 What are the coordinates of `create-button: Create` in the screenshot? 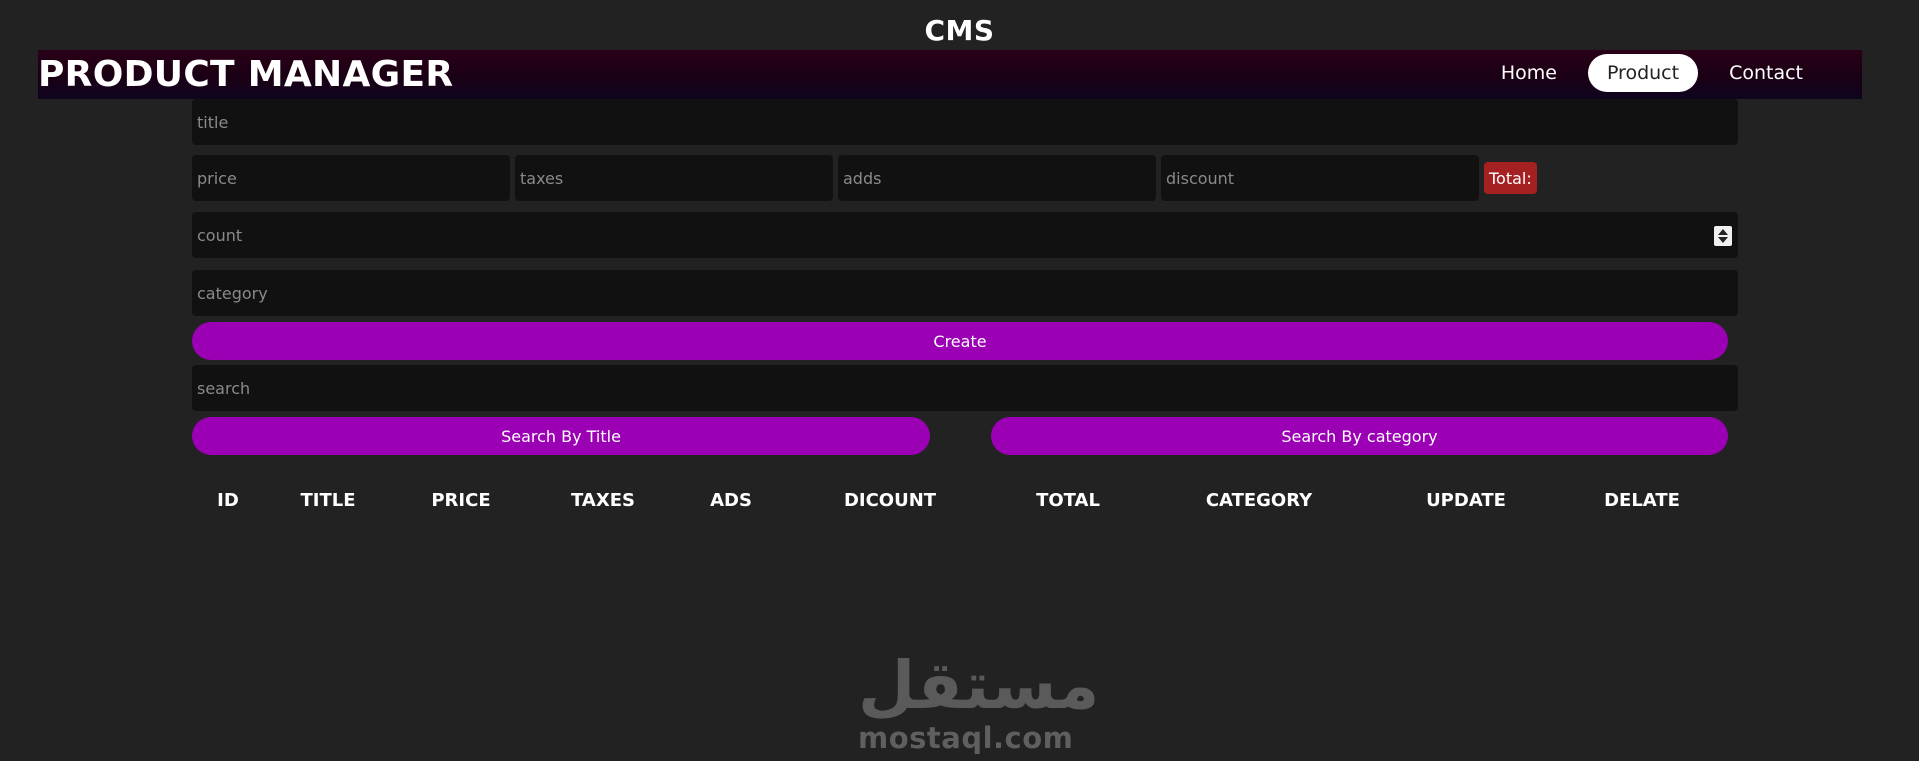 It's located at (960, 341).